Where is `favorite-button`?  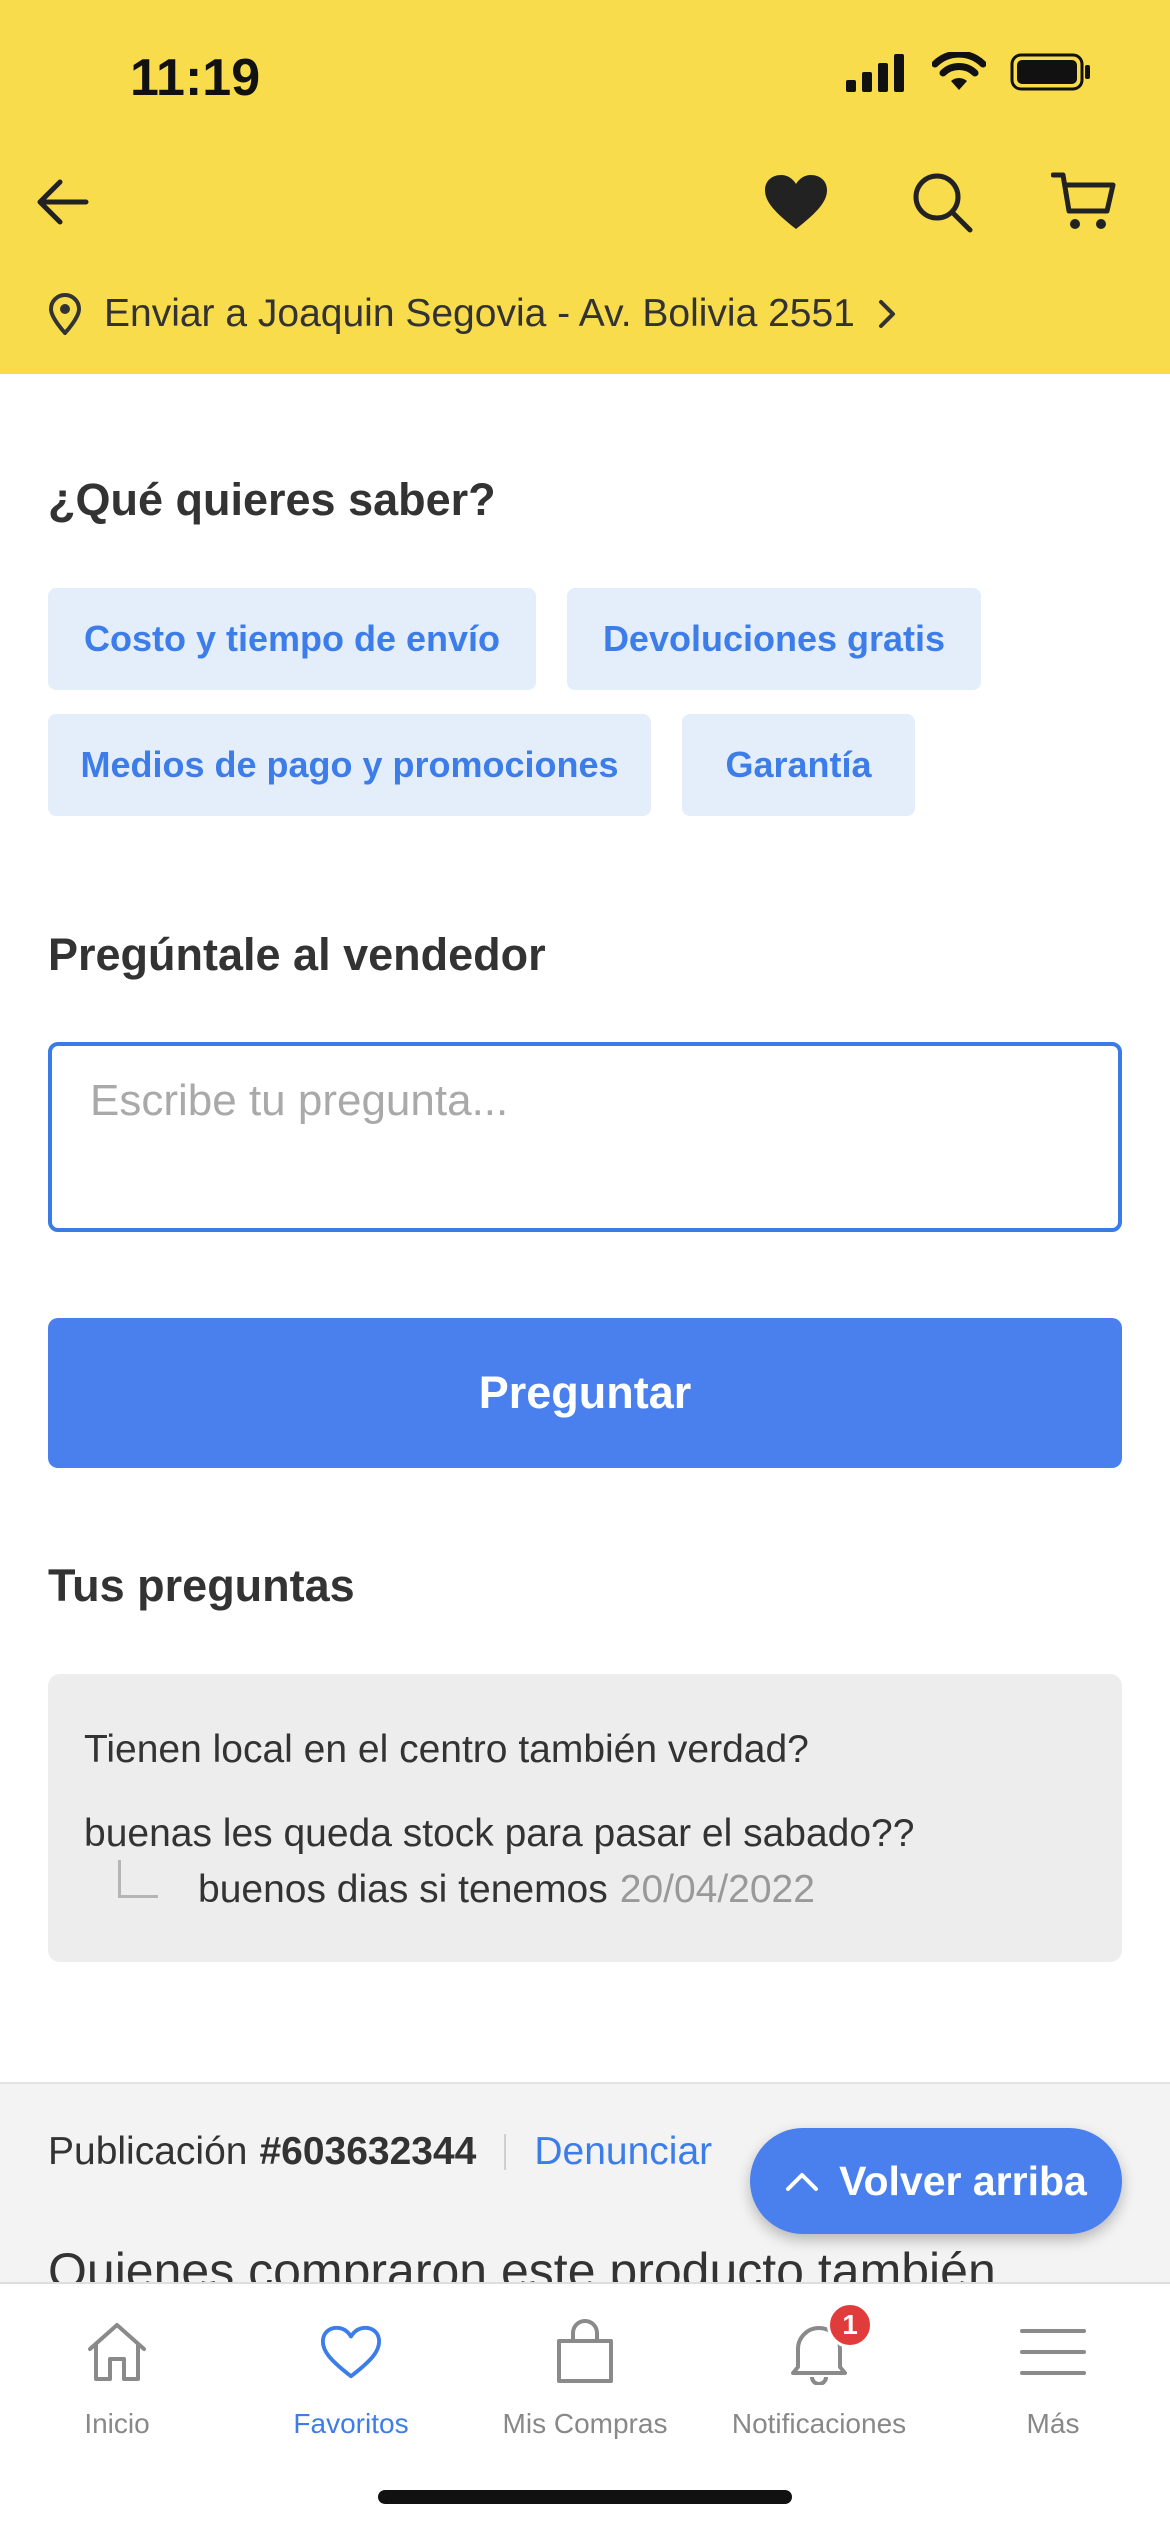
favorite-button is located at coordinates (796, 202).